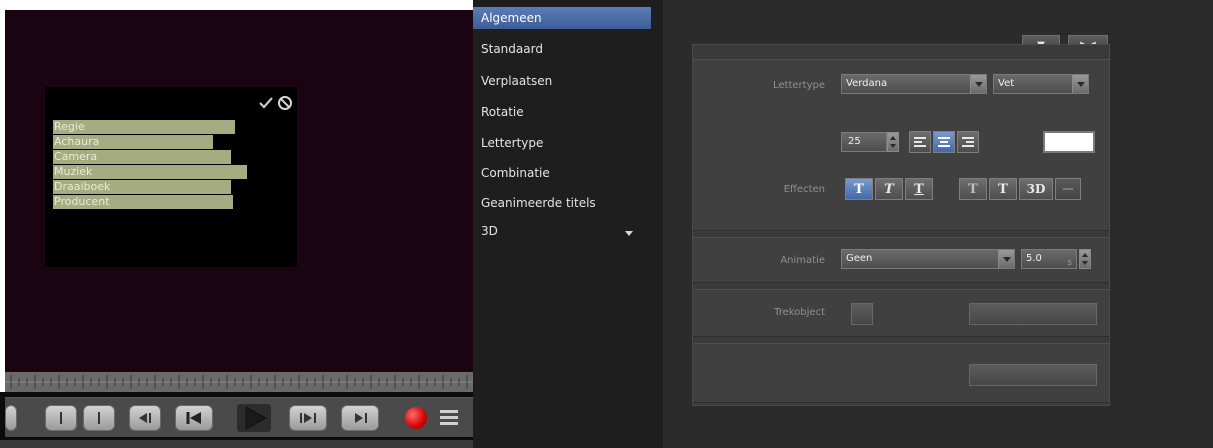 The height and width of the screenshot is (448, 1213). I want to click on mark-in-icon, so click(61, 418).